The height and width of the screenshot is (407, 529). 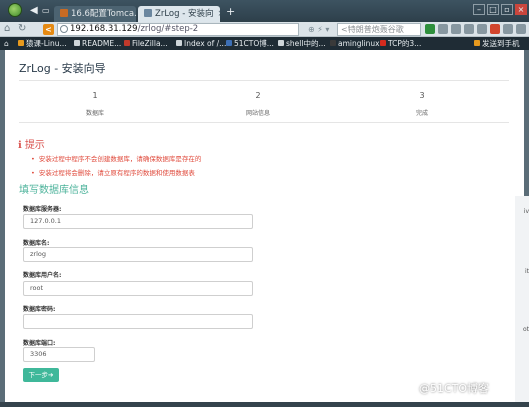 I want to click on browser-logo-icon, so click(x=15, y=10).